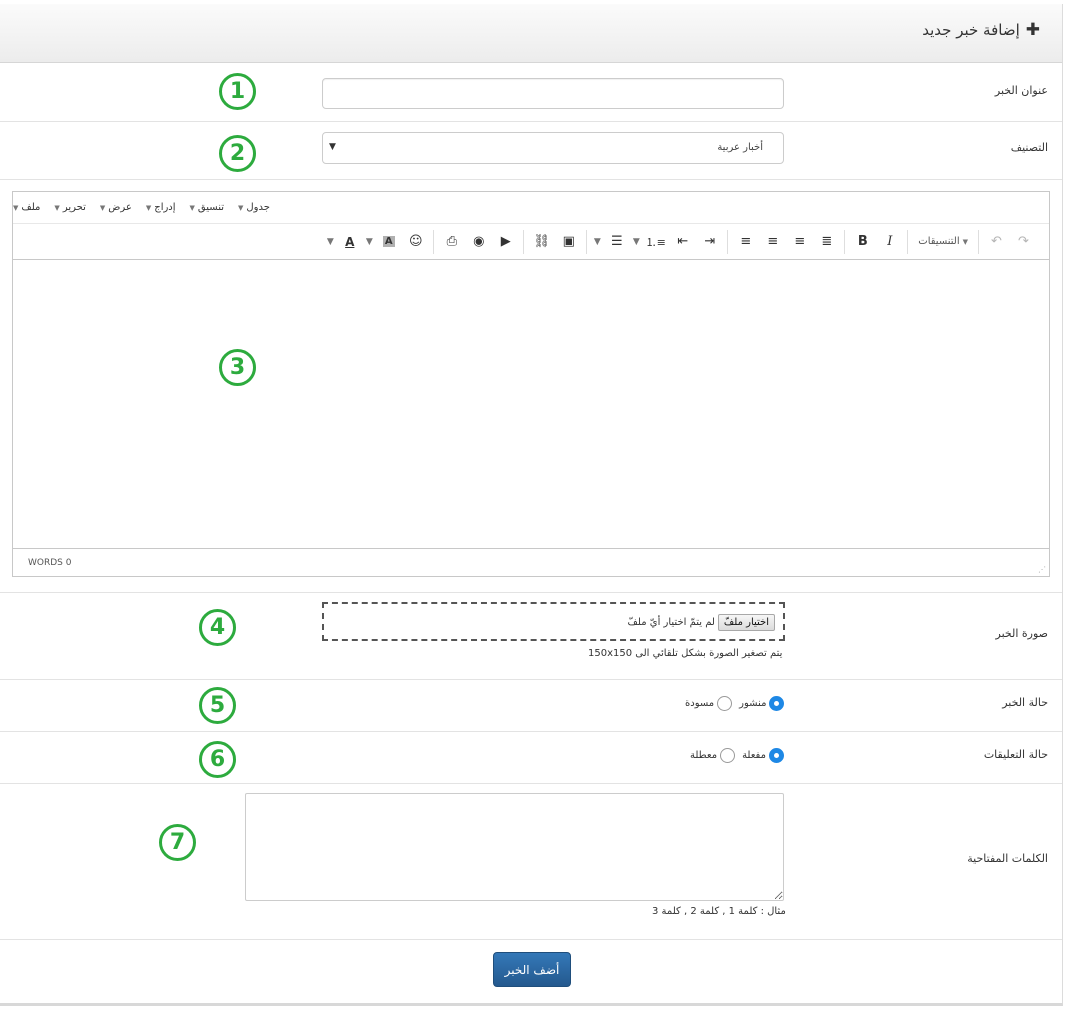 Image resolution: width=1067 pixels, height=1014 pixels. What do you see at coordinates (709, 242) in the screenshot?
I see `indent-icon: ⇥` at bounding box center [709, 242].